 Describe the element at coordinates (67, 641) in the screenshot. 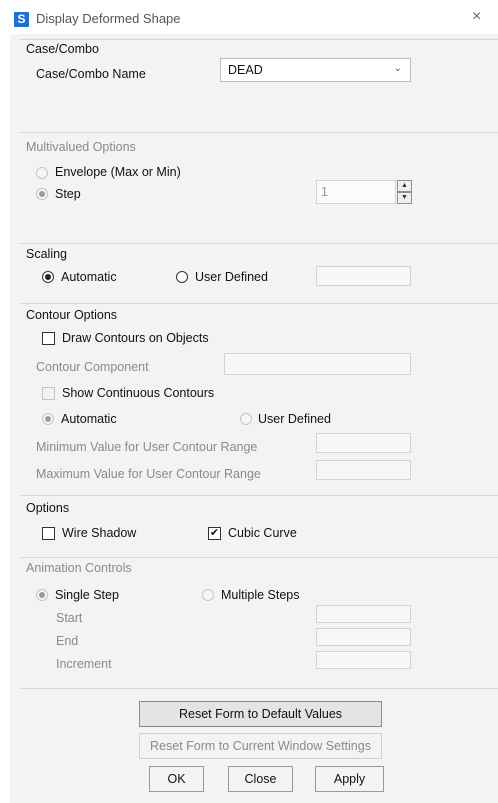

I see `end-label: End` at that location.